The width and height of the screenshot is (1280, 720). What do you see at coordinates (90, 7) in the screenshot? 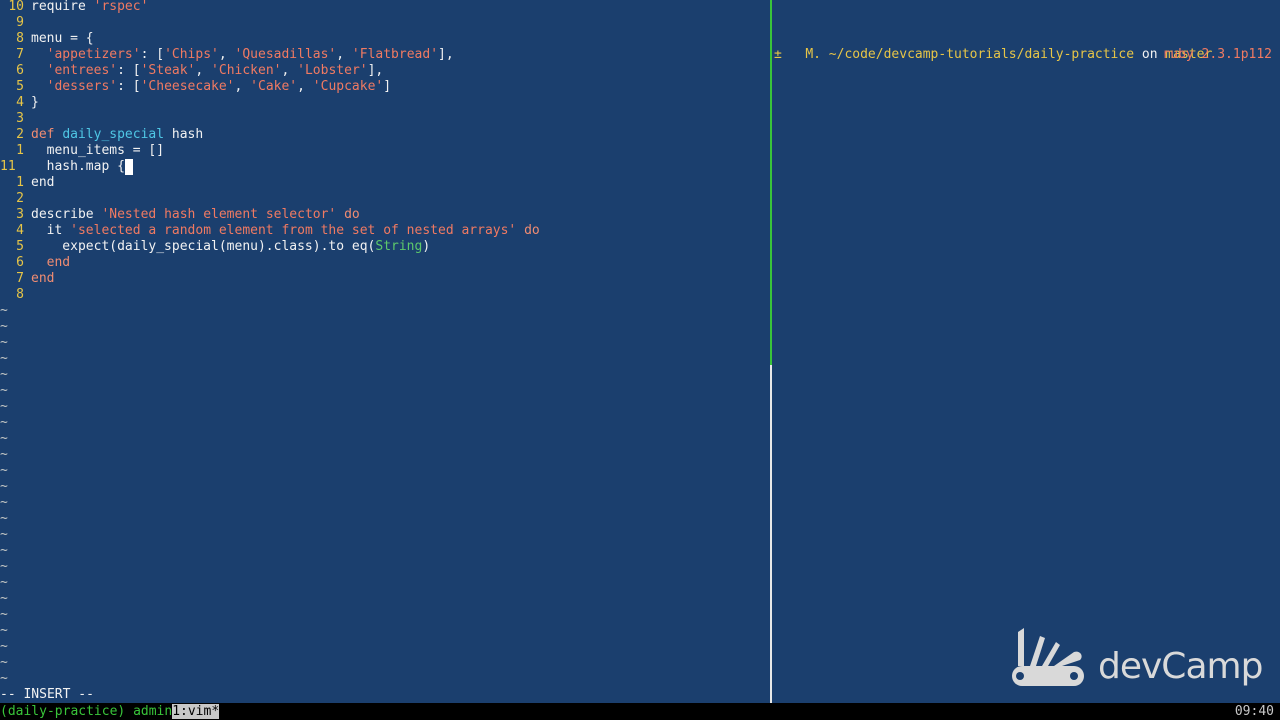
I see `code-text: require 'rspec'` at bounding box center [90, 7].